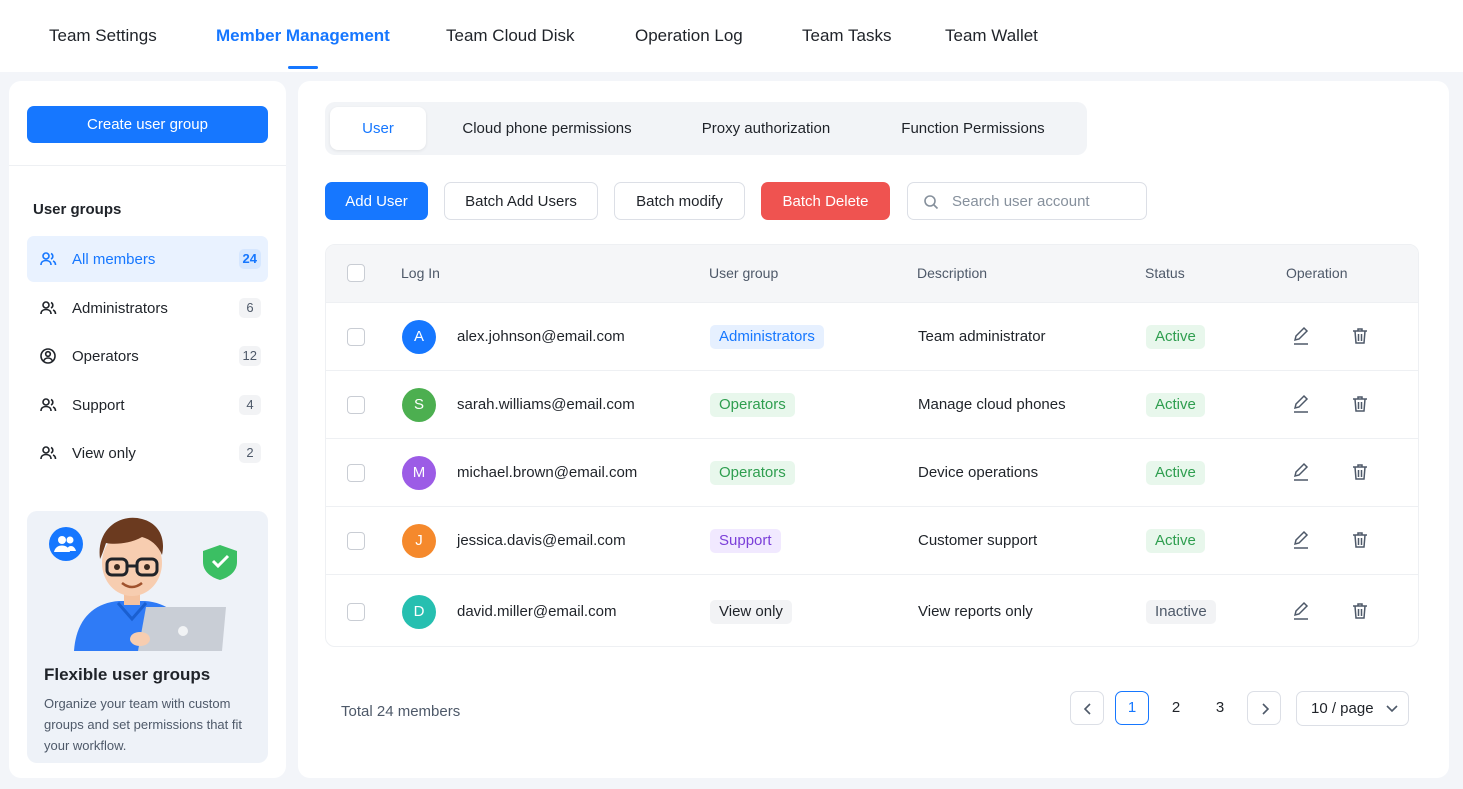  Describe the element at coordinates (378, 128) in the screenshot. I see `subtab-user: User` at that location.